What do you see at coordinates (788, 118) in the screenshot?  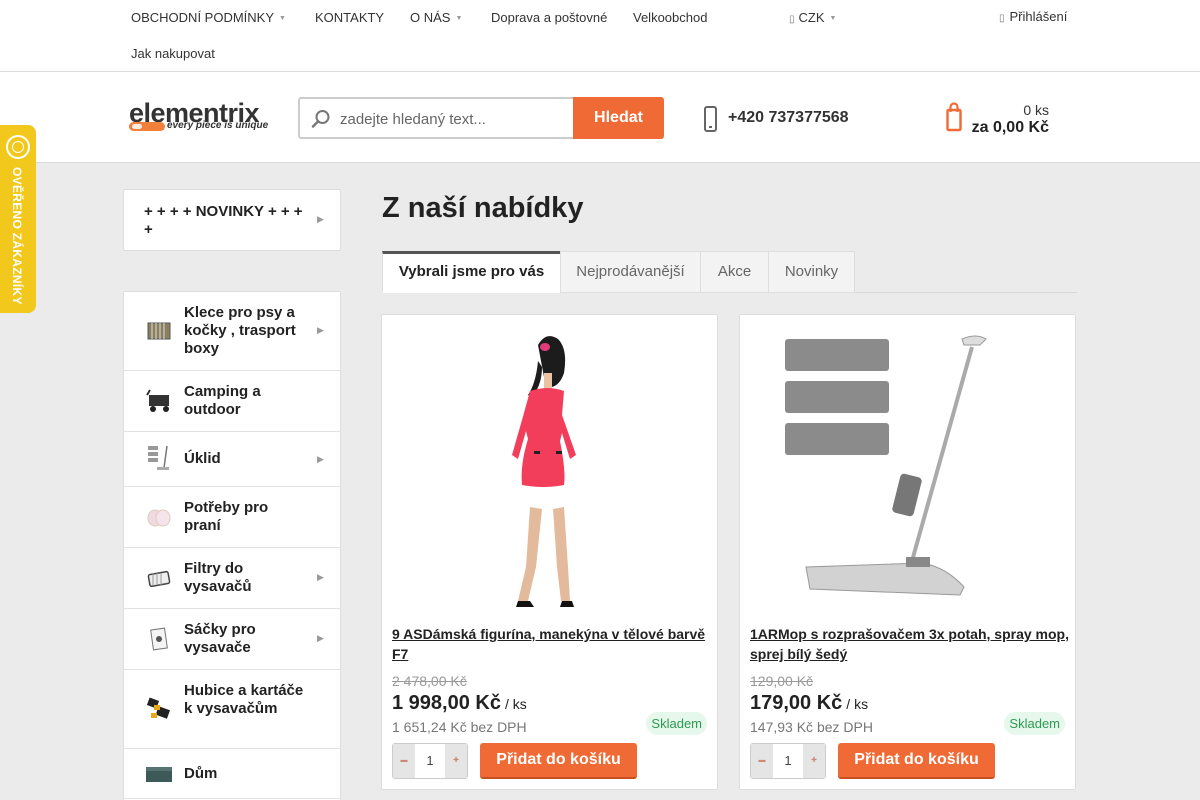 I see `phone-number: +420 737377568` at bounding box center [788, 118].